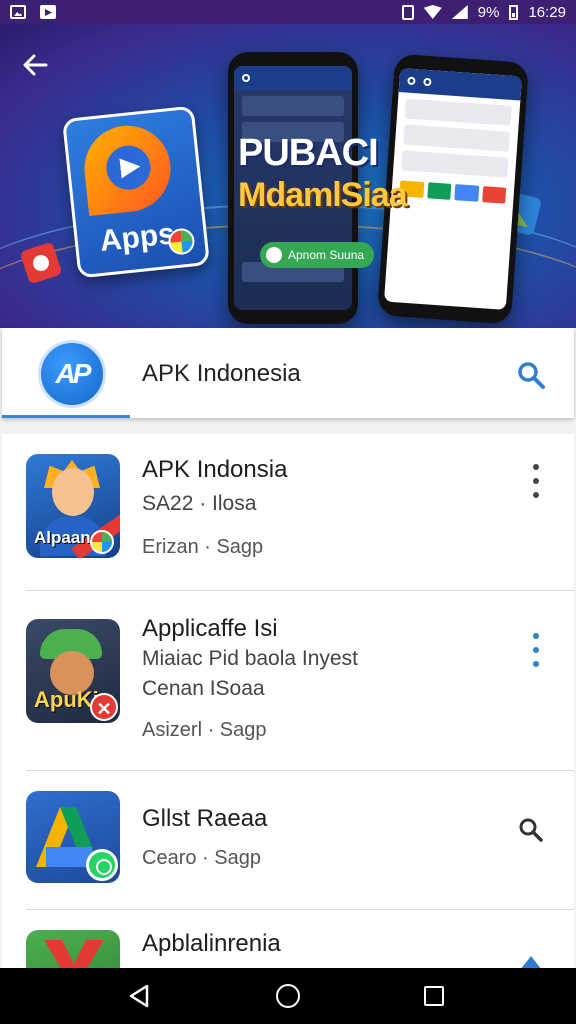 The image size is (576, 1024). I want to click on app-icon: ApuKi ✕, so click(73, 671).